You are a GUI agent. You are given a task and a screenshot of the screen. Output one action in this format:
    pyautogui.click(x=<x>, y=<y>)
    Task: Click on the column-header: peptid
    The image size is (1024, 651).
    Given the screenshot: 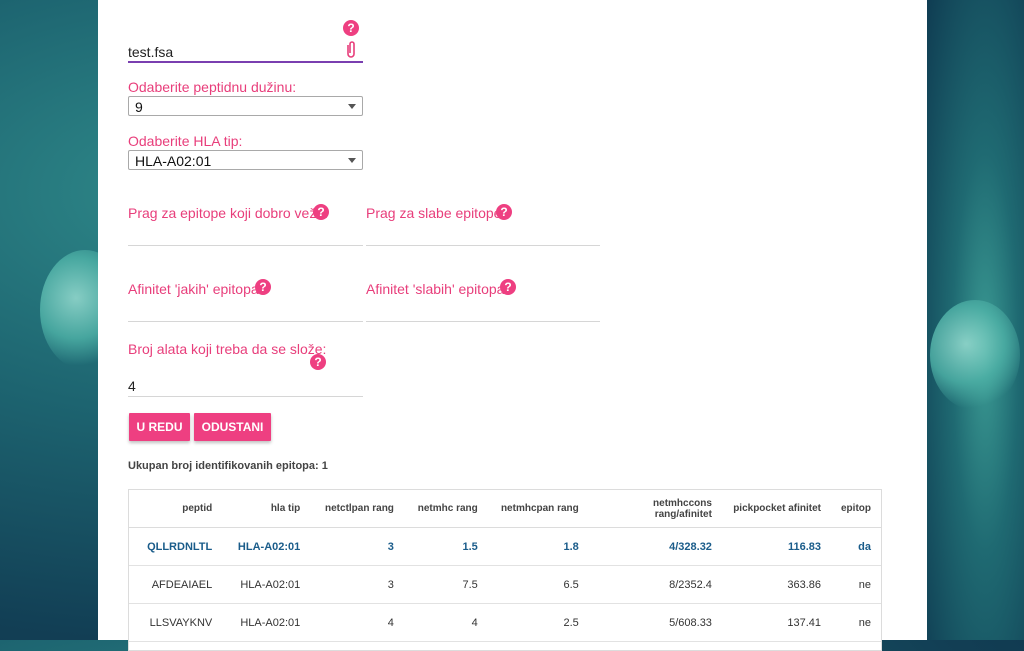 What is the action you would take?
    pyautogui.click(x=176, y=509)
    